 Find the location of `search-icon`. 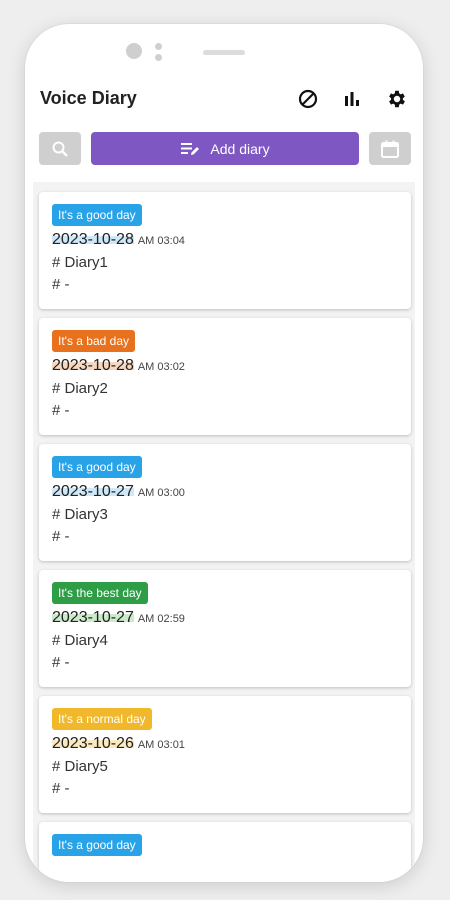

search-icon is located at coordinates (60, 149).